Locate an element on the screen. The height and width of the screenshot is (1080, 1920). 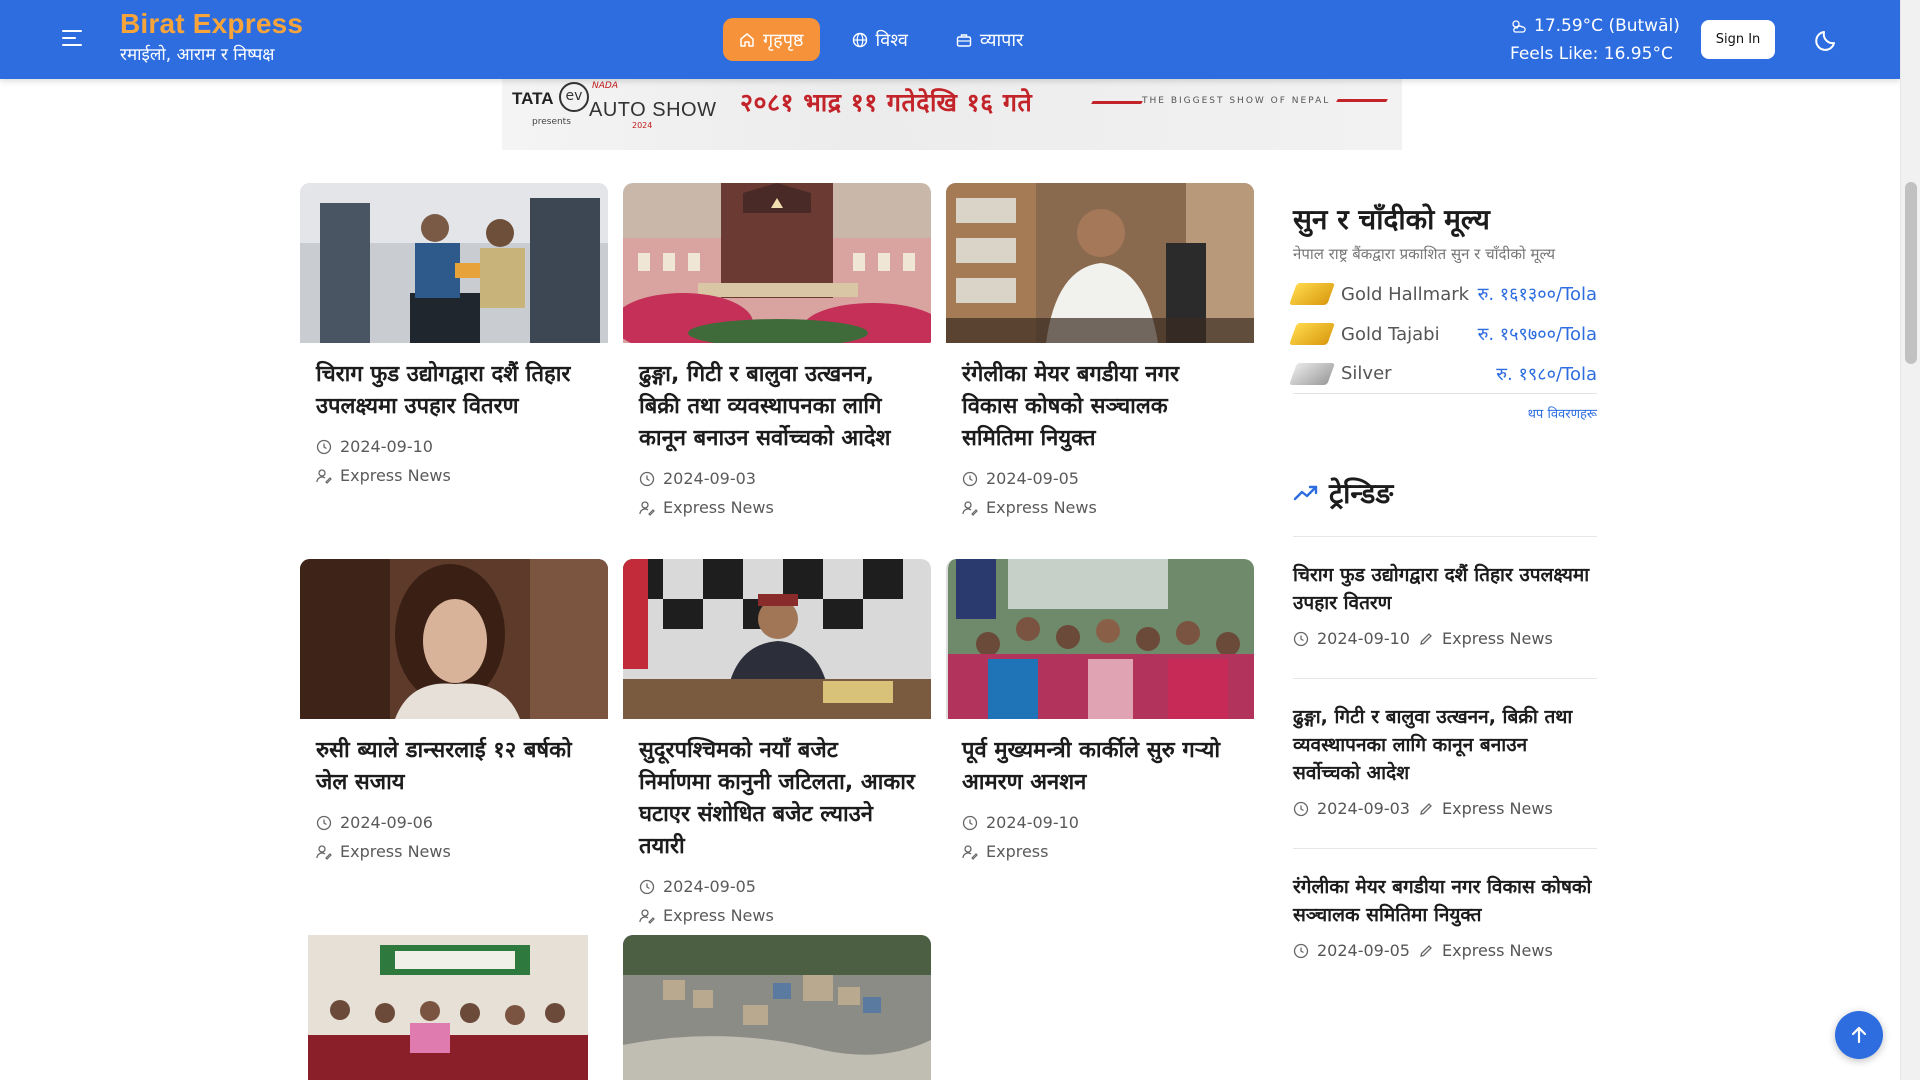
hamburger-menu-icon is located at coordinates (74, 38).